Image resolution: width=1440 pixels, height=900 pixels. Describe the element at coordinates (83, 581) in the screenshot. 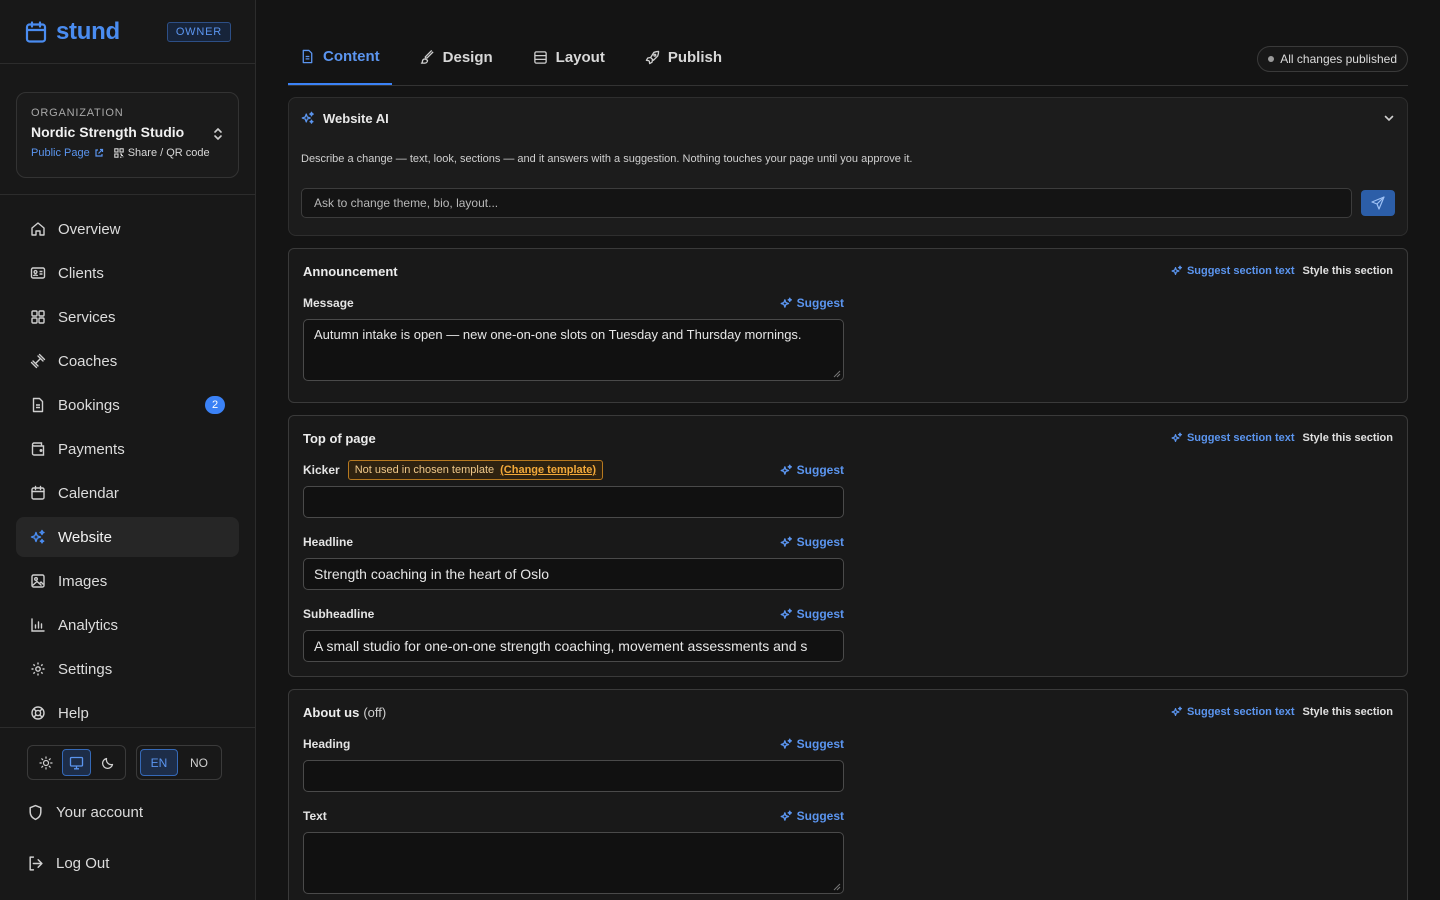

I see `nav-label: Images` at that location.